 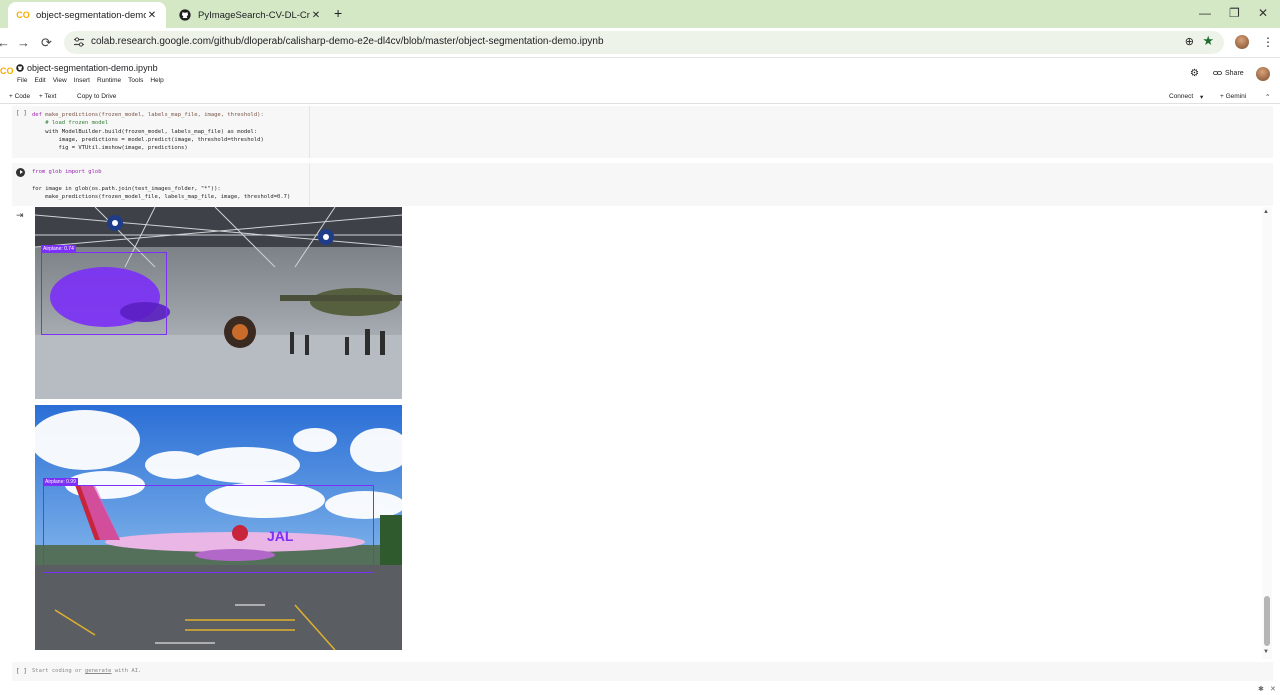 What do you see at coordinates (82, 80) in the screenshot?
I see `menu-insert: Insert` at bounding box center [82, 80].